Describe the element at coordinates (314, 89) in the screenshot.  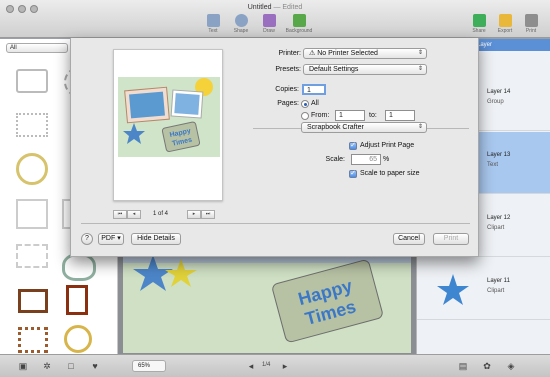
I see `copies-input: 1` at that location.